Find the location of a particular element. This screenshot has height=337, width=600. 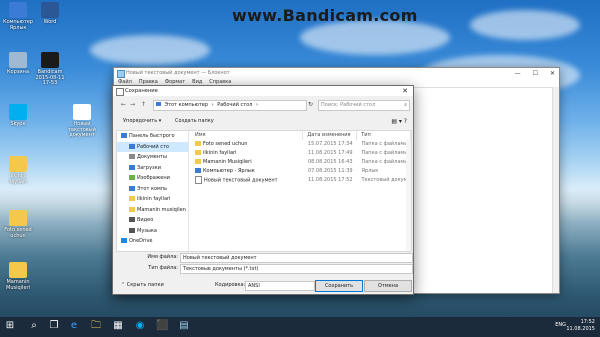

nav-item: Mamanin musiqilen is located at coordinates (152, 210).